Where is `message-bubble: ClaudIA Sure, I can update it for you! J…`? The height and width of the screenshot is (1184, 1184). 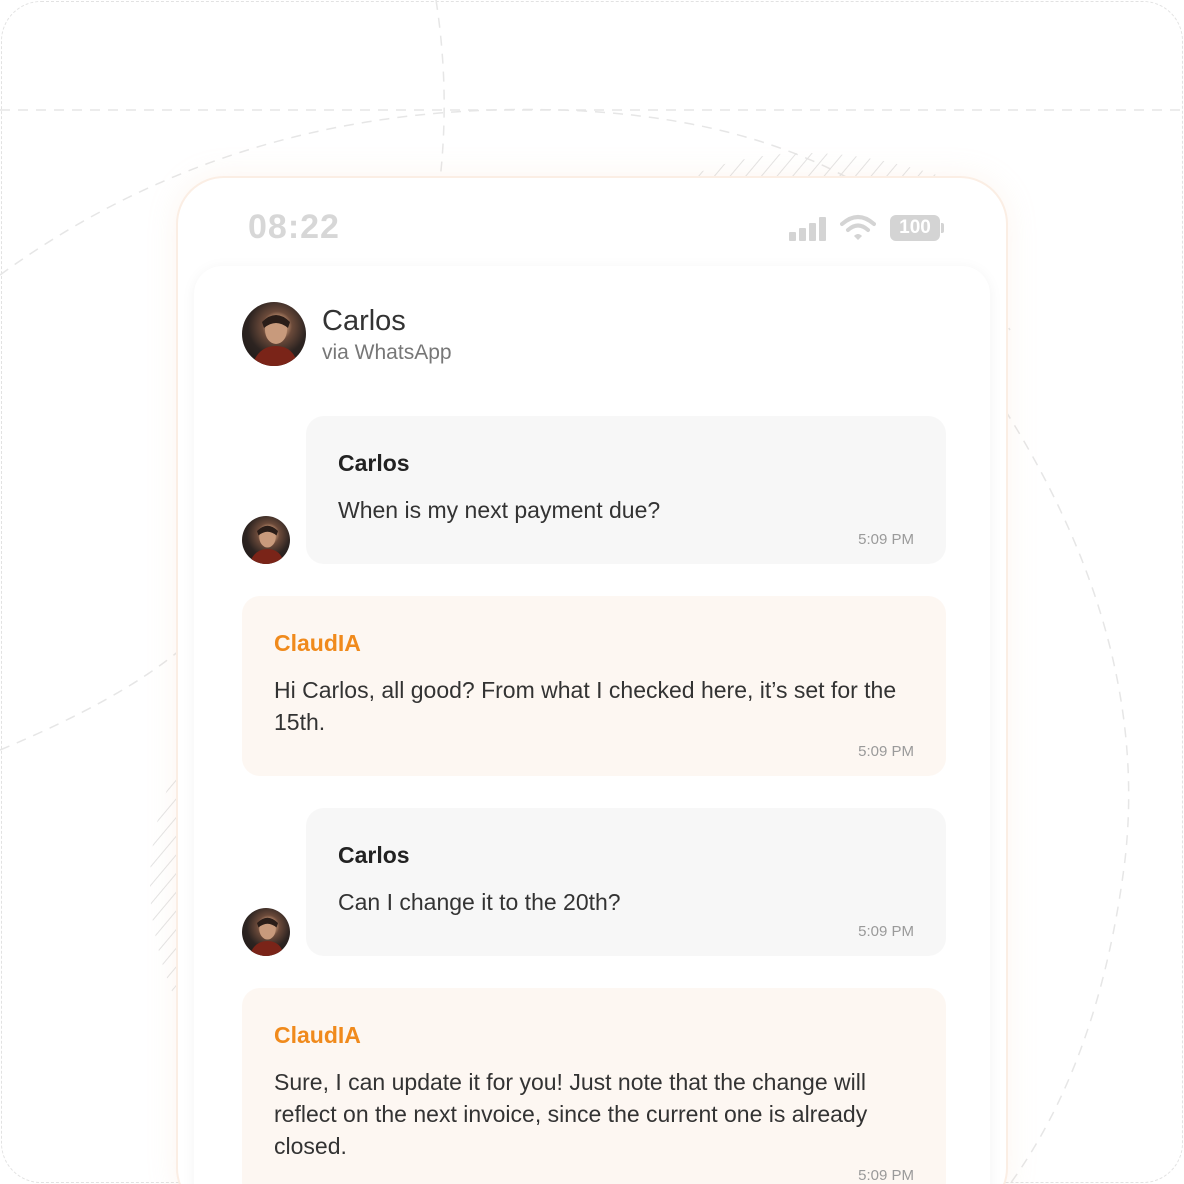 message-bubble: ClaudIA Sure, I can update it for you! J… is located at coordinates (594, 1086).